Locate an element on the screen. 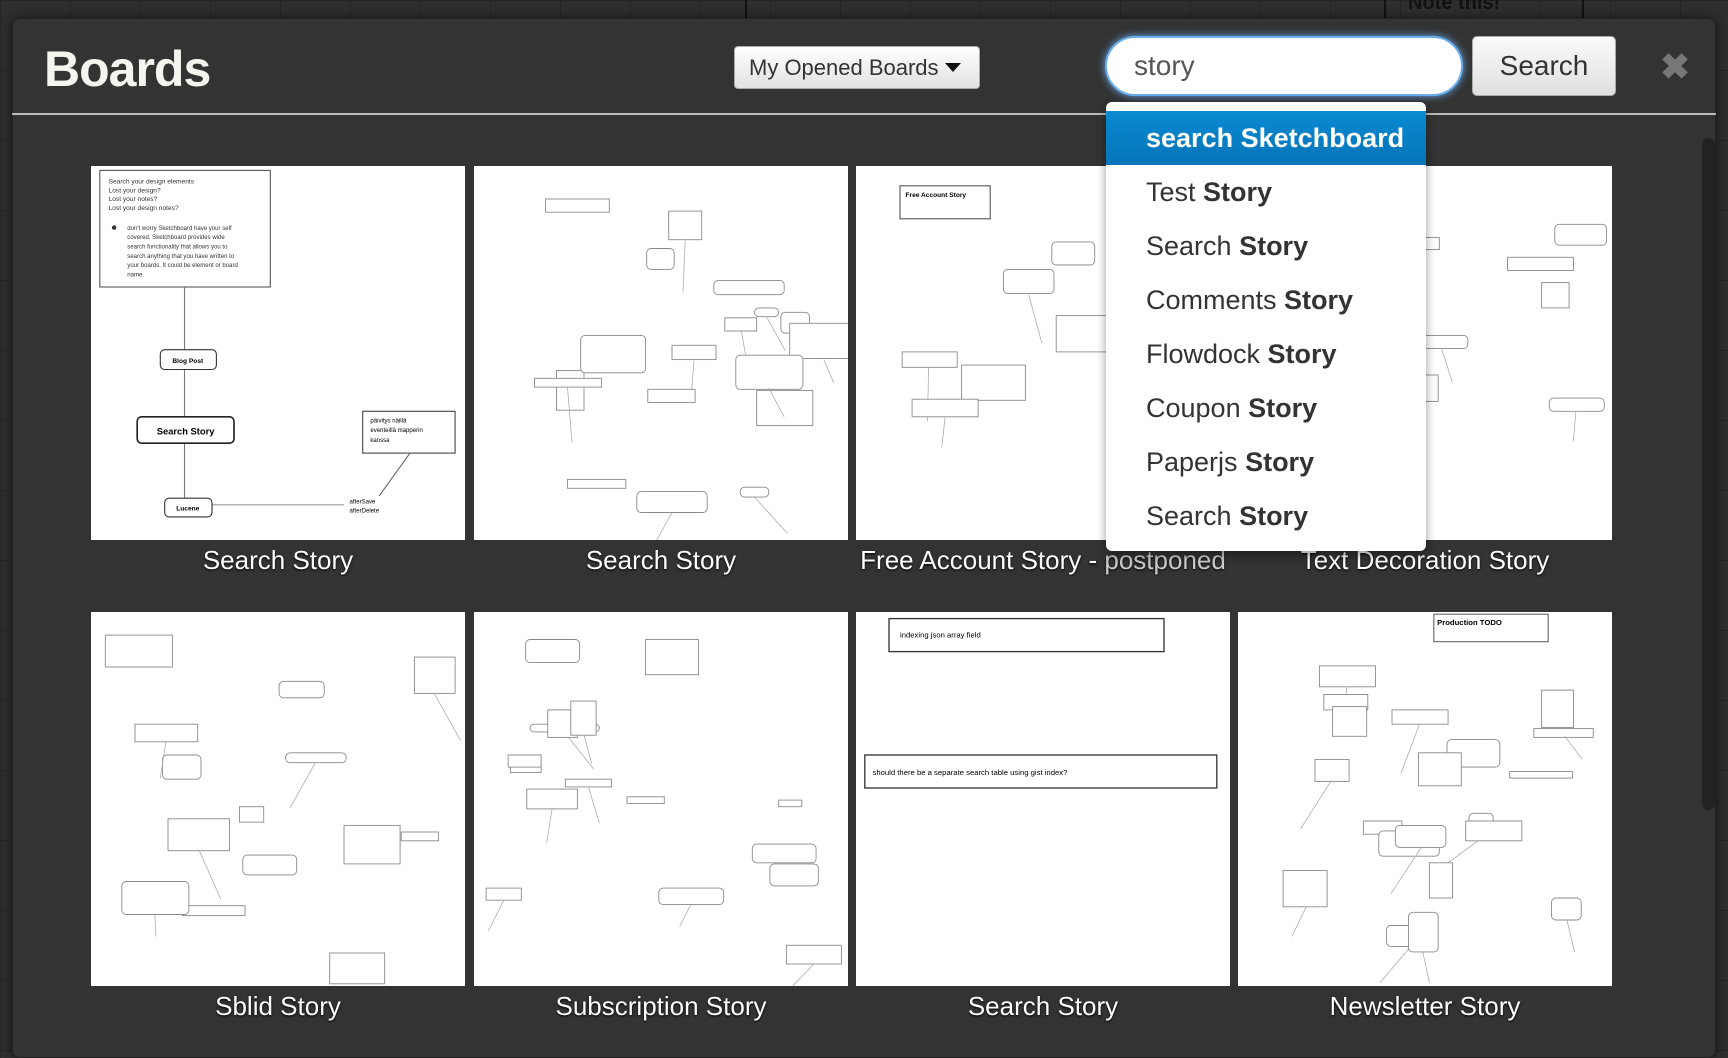  autocomplete-item: Coupon Story is located at coordinates (1266, 408).